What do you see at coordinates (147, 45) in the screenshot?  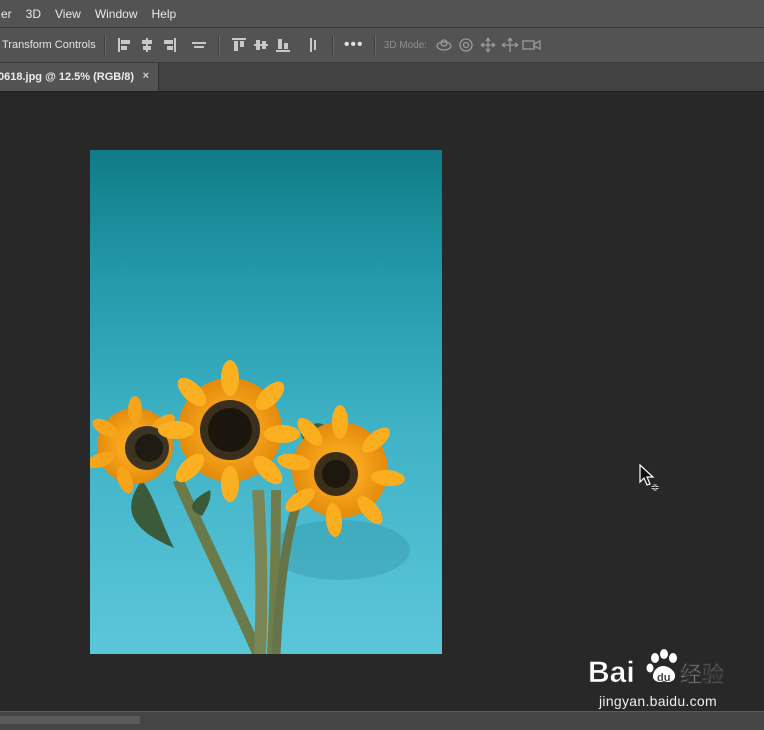 I see `align-horizontal-centers-icon` at bounding box center [147, 45].